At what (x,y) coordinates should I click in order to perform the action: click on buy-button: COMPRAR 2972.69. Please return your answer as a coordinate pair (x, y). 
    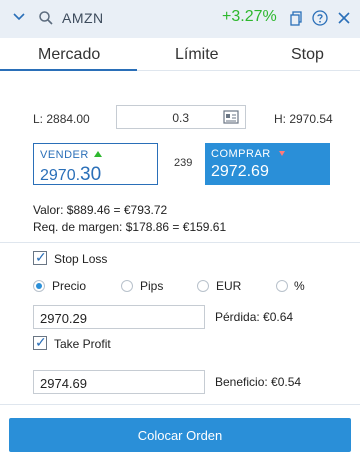
    Looking at the image, I should click on (267, 164).